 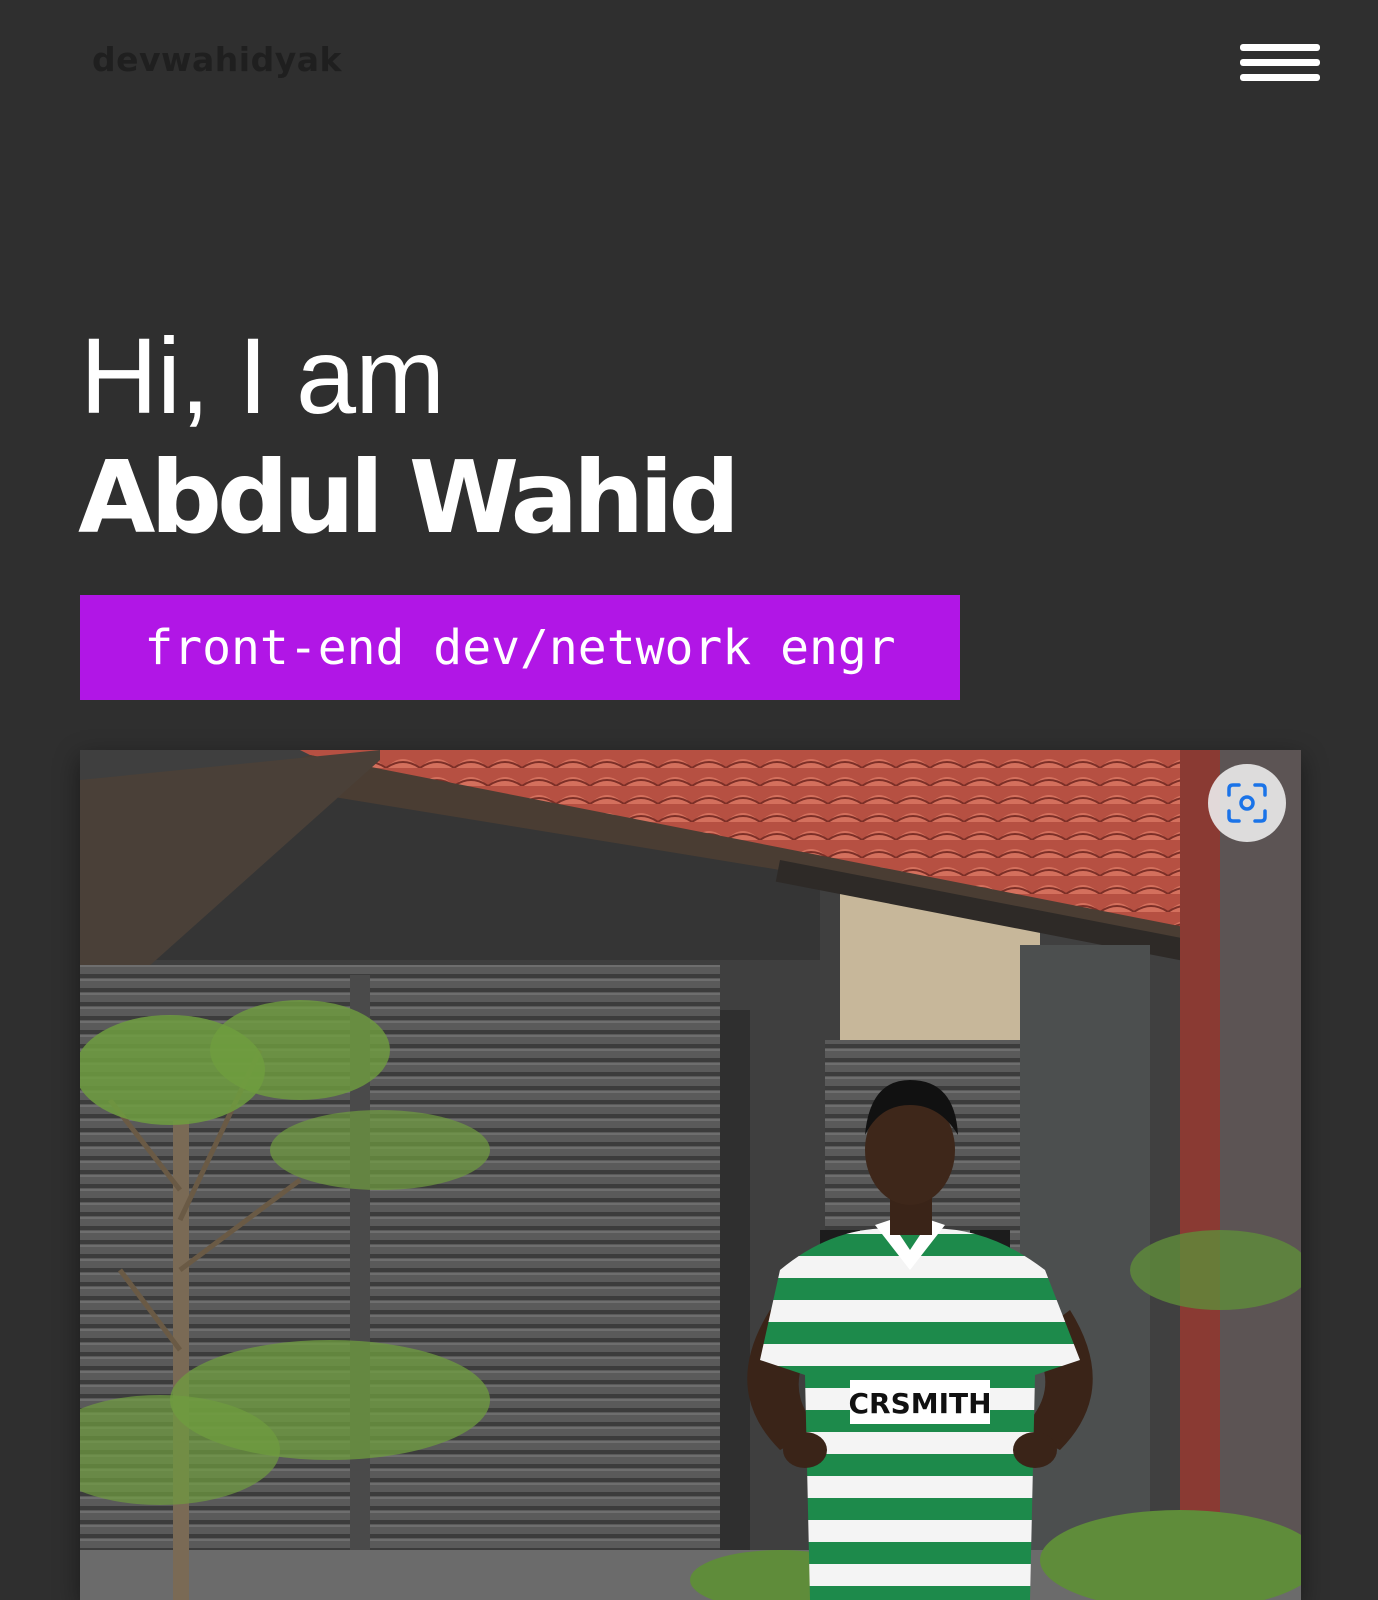 I want to click on role-text: front-end dev/network engr, so click(x=520, y=647).